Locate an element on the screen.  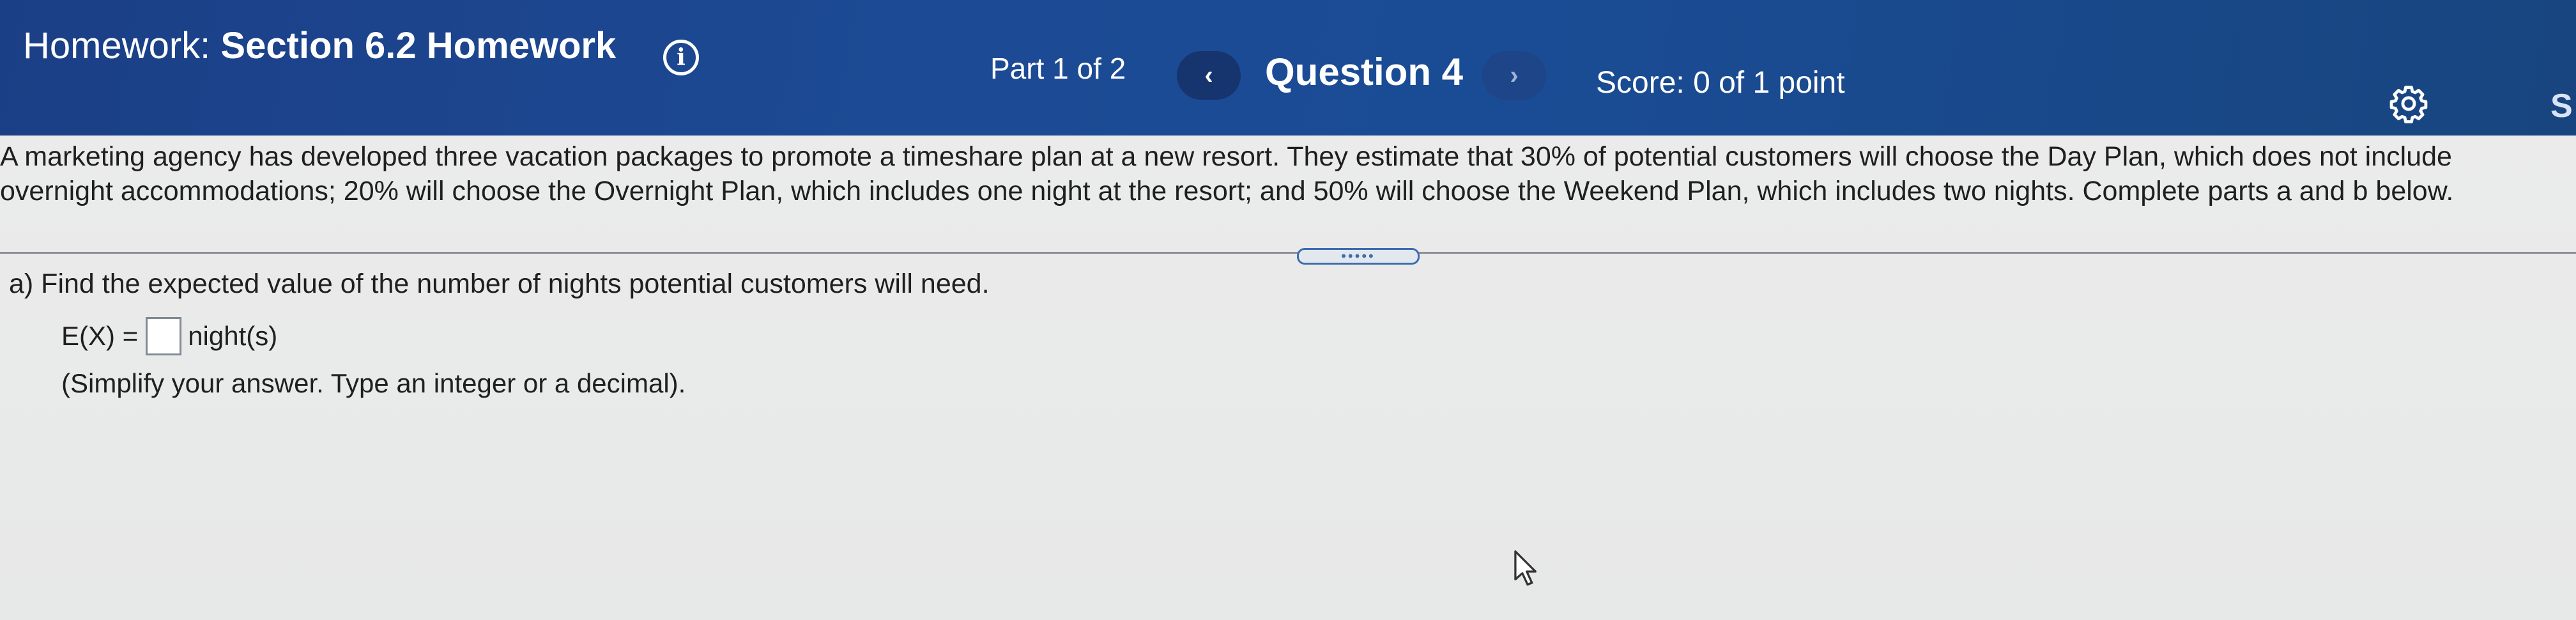
expand-question-button: ••••• is located at coordinates (1358, 256).